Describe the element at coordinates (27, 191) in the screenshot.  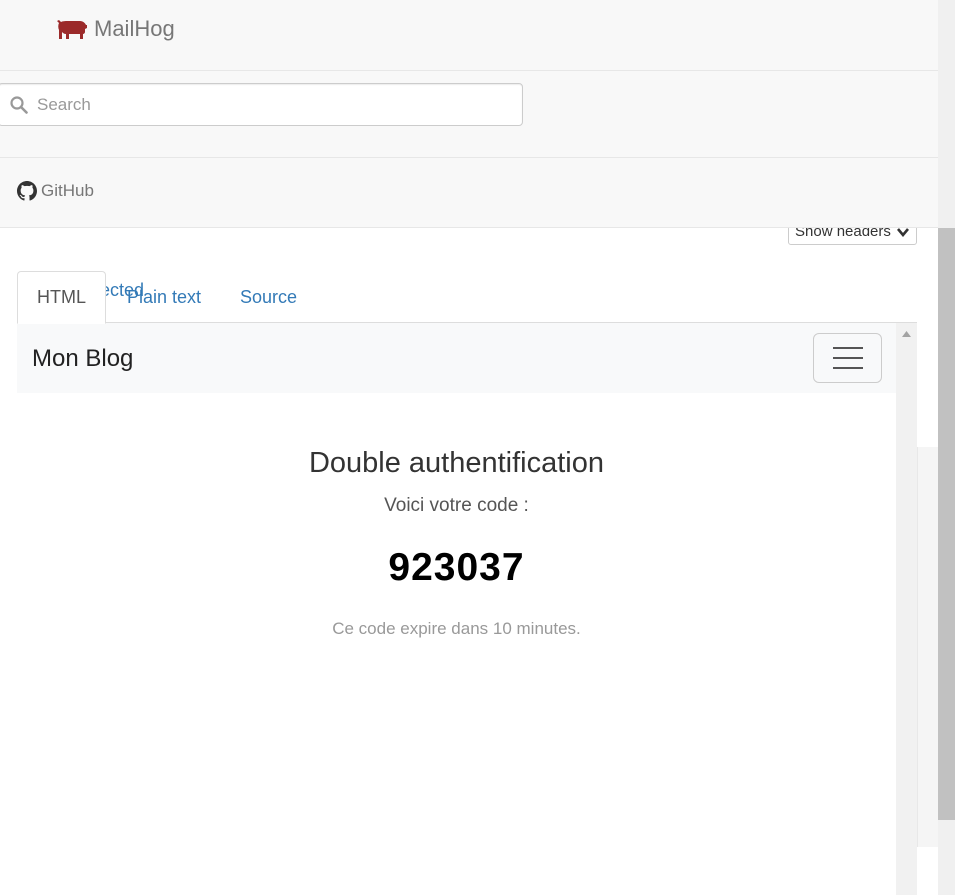
I see `github-icon` at that location.